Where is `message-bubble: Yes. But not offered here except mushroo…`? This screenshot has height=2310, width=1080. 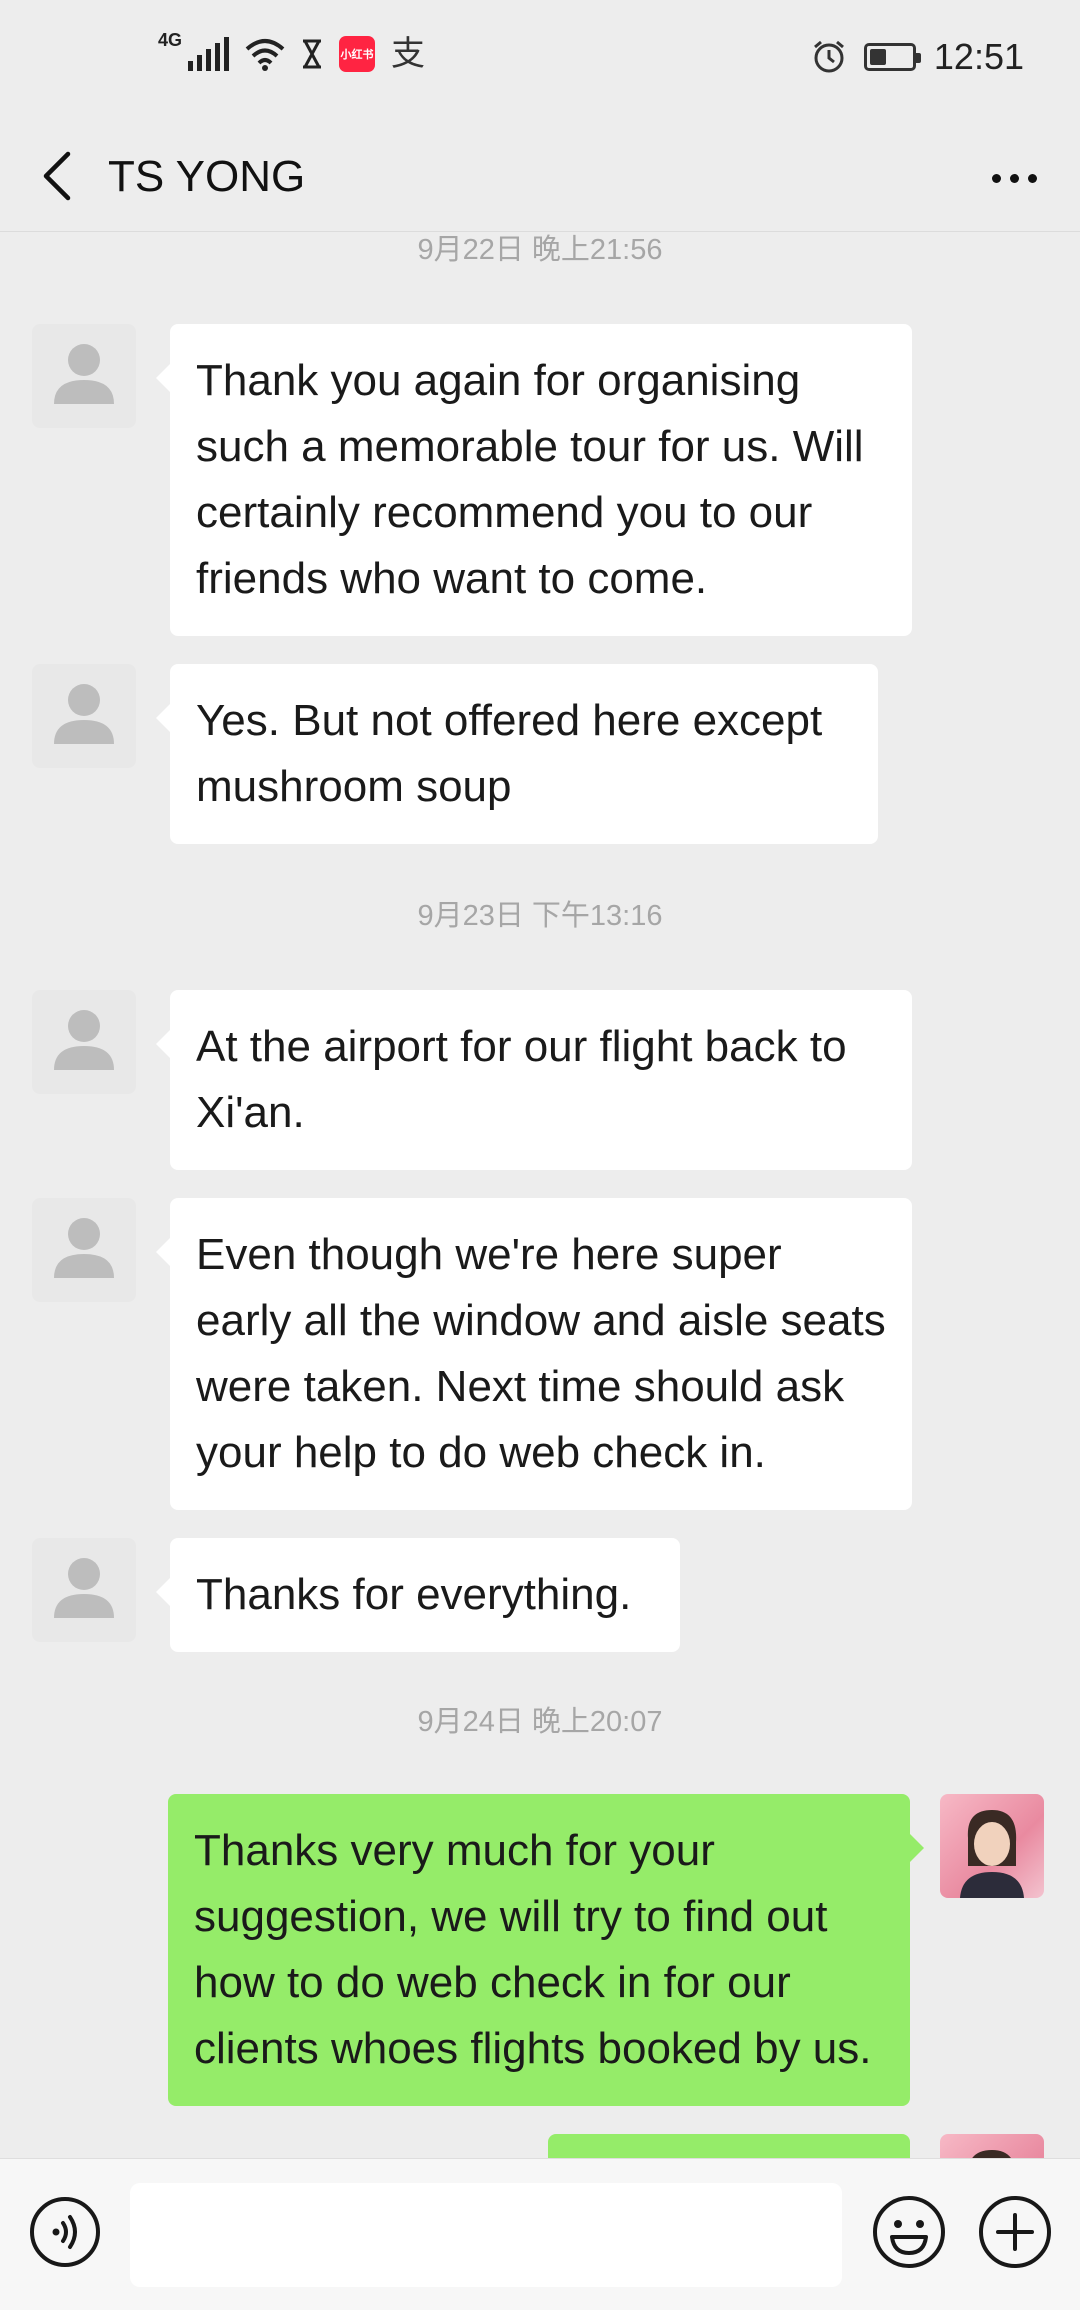
message-bubble: Yes. But not offered here except mushroo… is located at coordinates (517, 754).